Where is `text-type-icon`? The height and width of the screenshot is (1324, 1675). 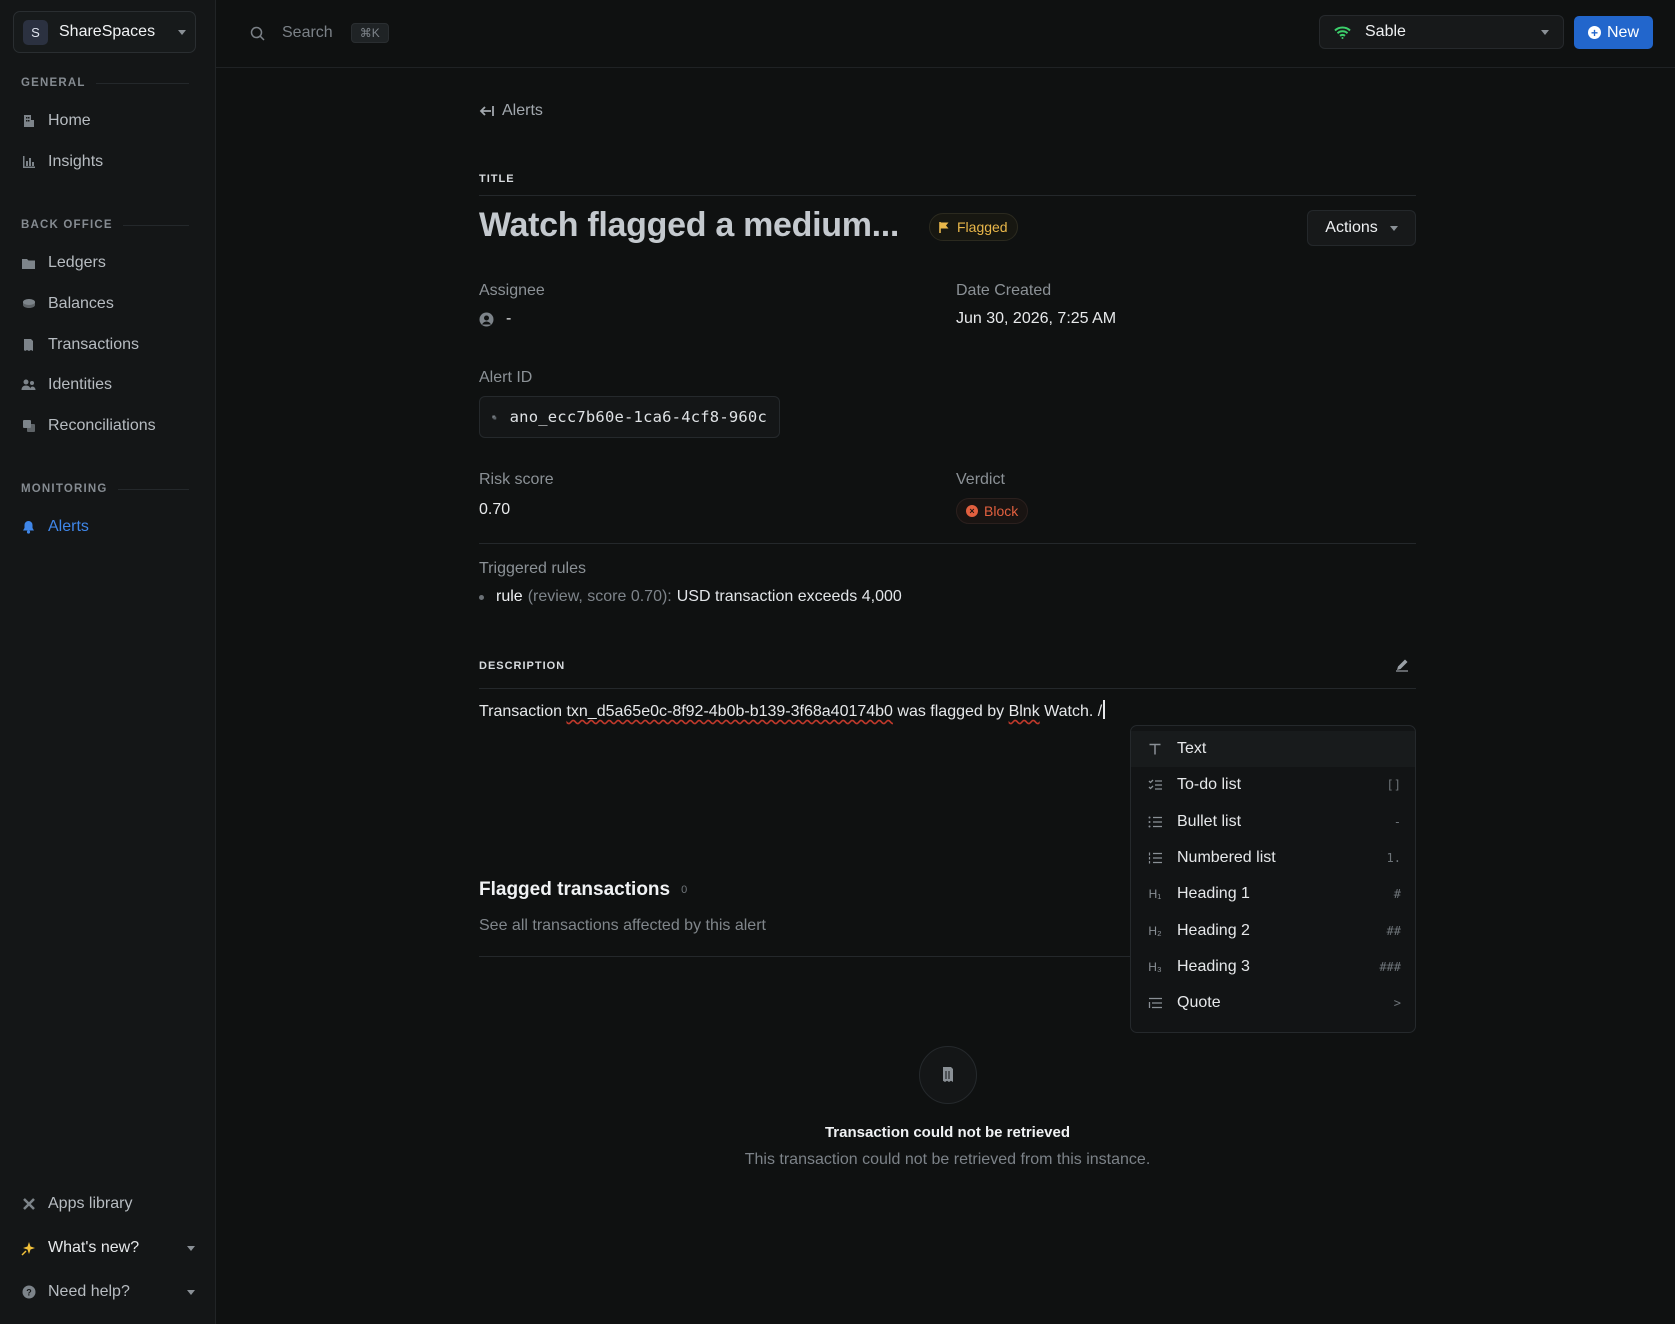 text-type-icon is located at coordinates (1155, 749).